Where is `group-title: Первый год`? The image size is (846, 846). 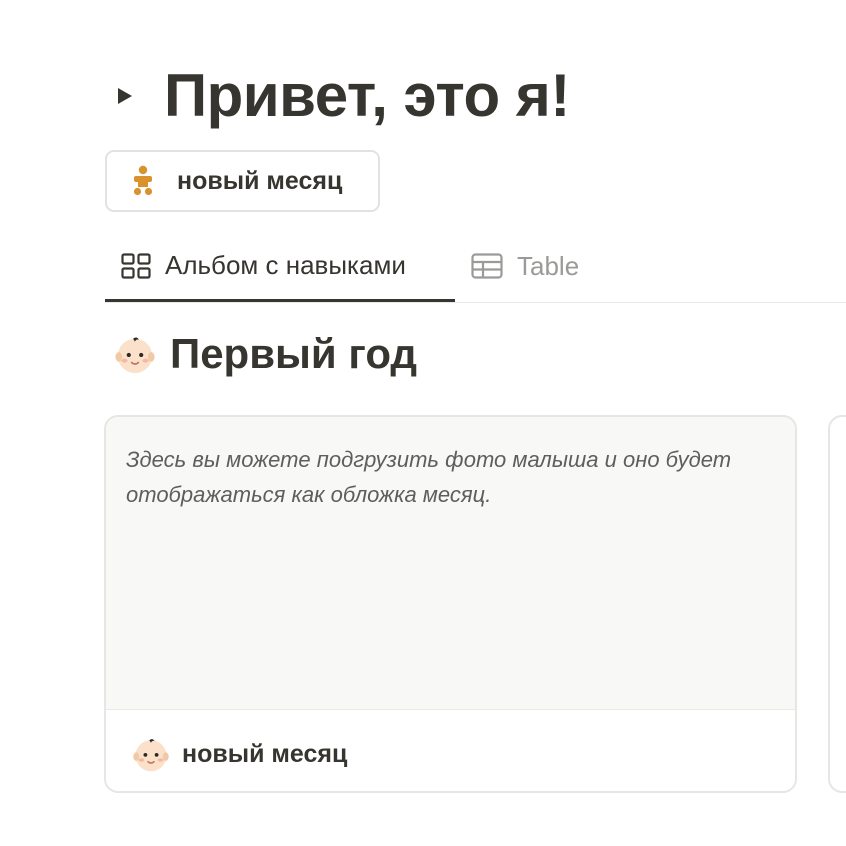 group-title: Первый год is located at coordinates (294, 353).